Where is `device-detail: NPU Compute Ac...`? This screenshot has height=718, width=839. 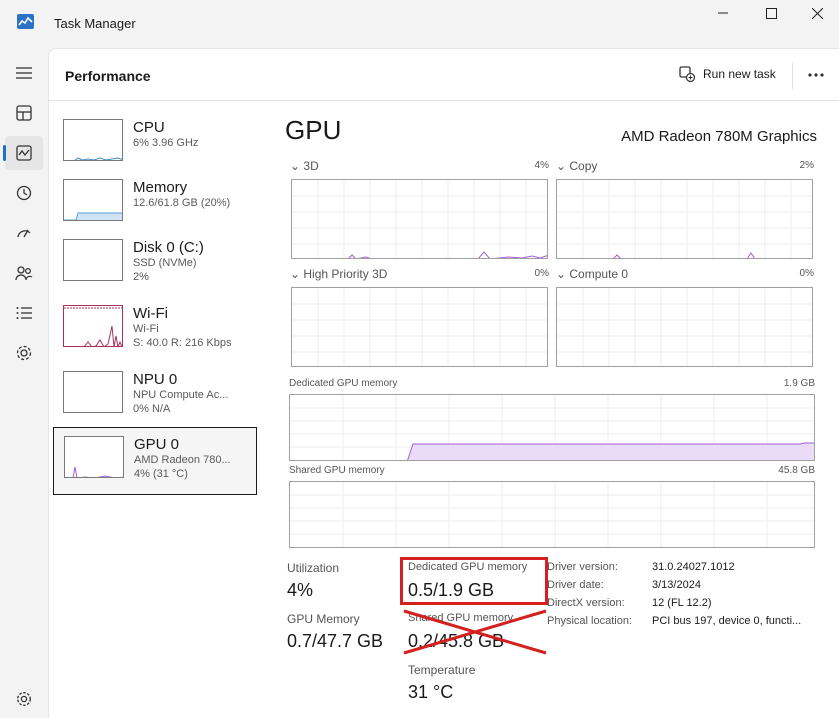 device-detail: NPU Compute Ac... is located at coordinates (181, 395).